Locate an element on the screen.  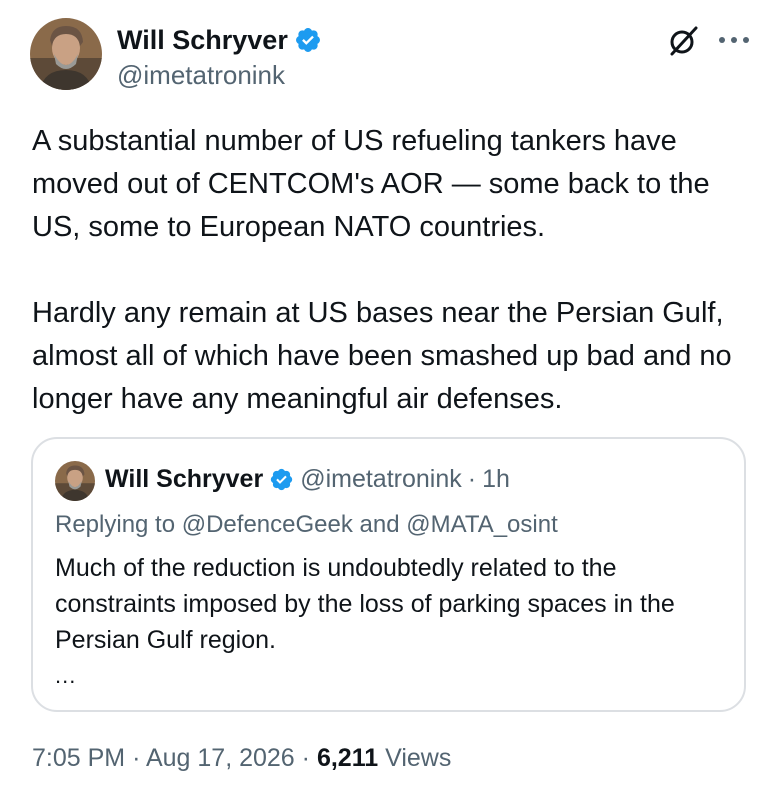
views-count: 6,211 is located at coordinates (347, 758).